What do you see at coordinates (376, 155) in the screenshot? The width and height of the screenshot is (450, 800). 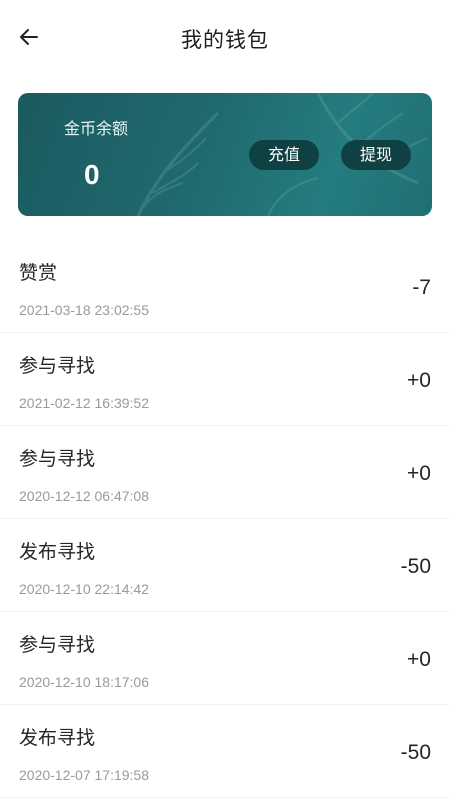 I see `withdraw-button: 提现` at bounding box center [376, 155].